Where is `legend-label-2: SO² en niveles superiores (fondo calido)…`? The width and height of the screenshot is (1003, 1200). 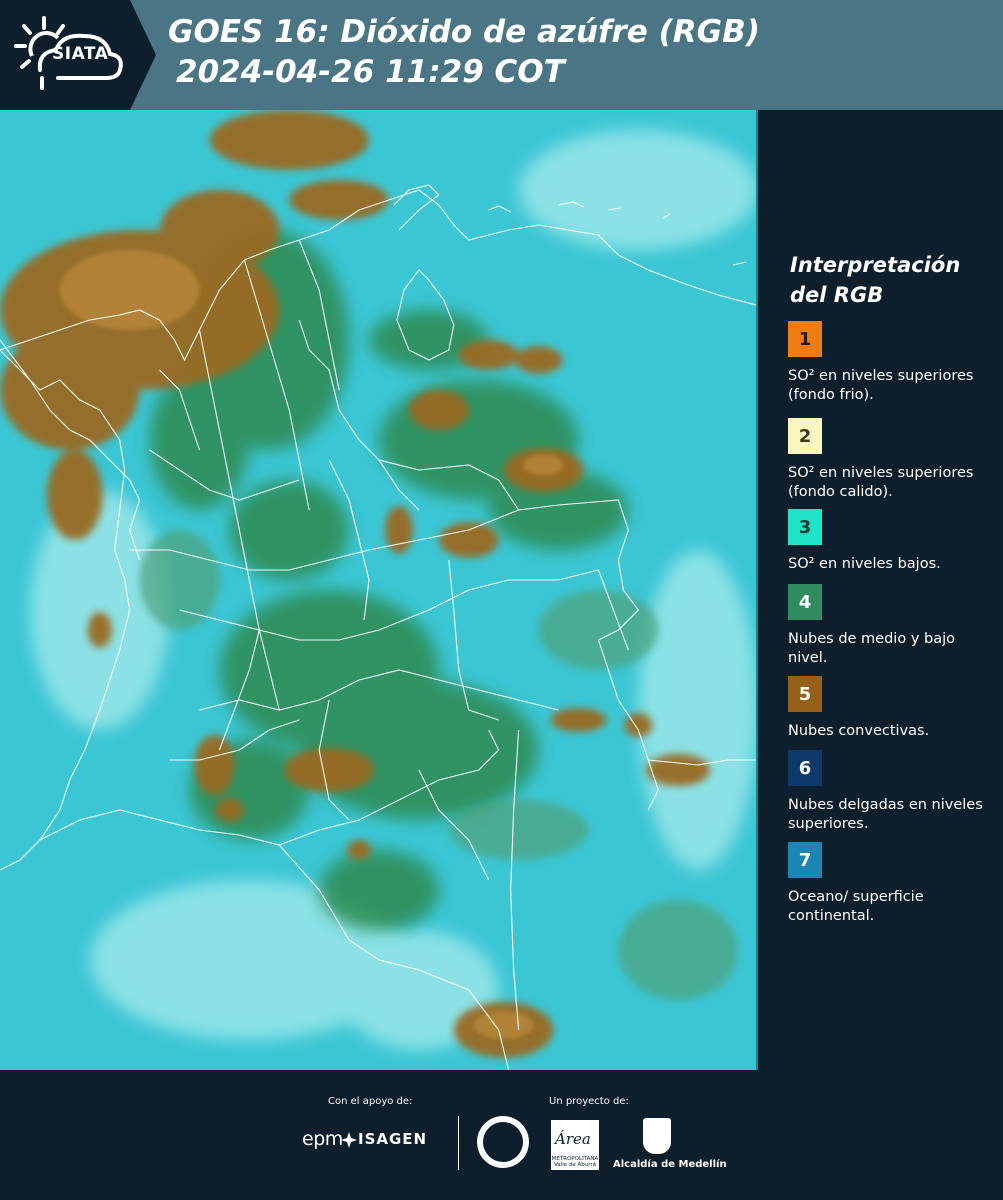
legend-label-2: SO² en niveles superiores (fondo calido)… is located at coordinates (881, 482).